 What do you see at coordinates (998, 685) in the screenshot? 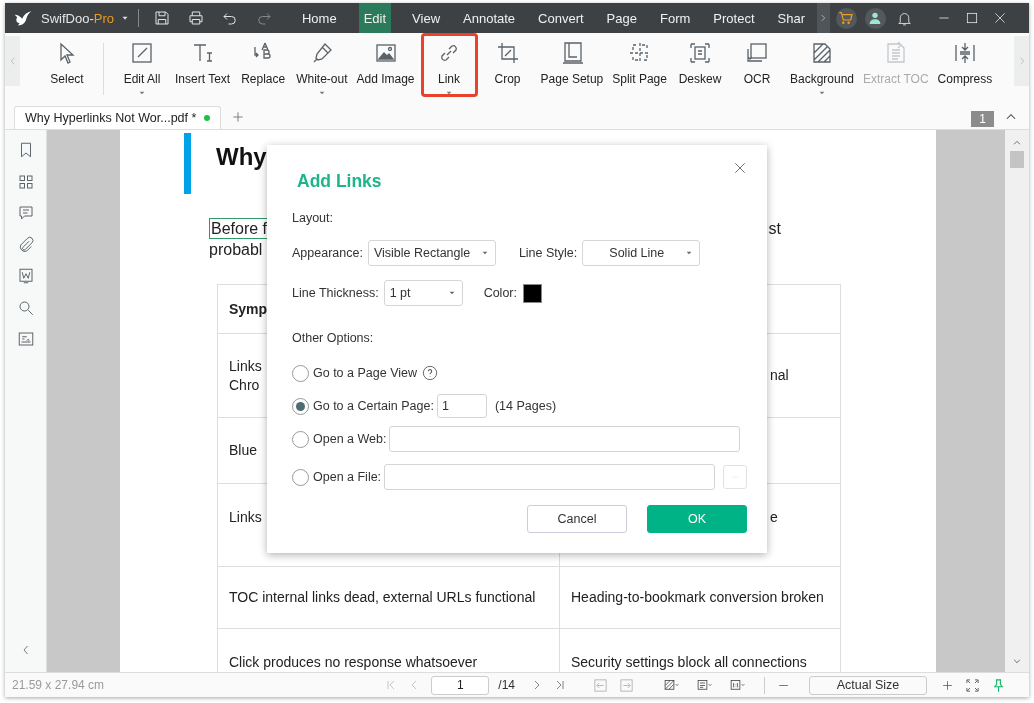
I see `pin-icon` at bounding box center [998, 685].